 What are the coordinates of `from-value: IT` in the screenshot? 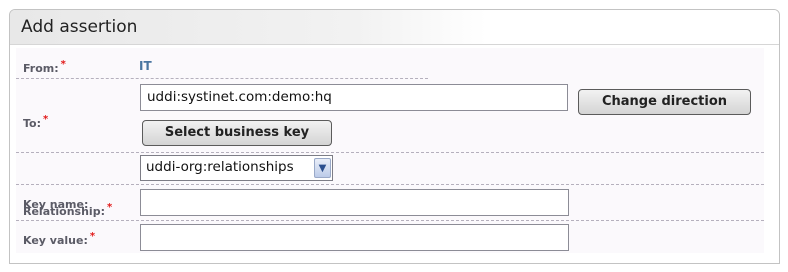 It's located at (145, 66).